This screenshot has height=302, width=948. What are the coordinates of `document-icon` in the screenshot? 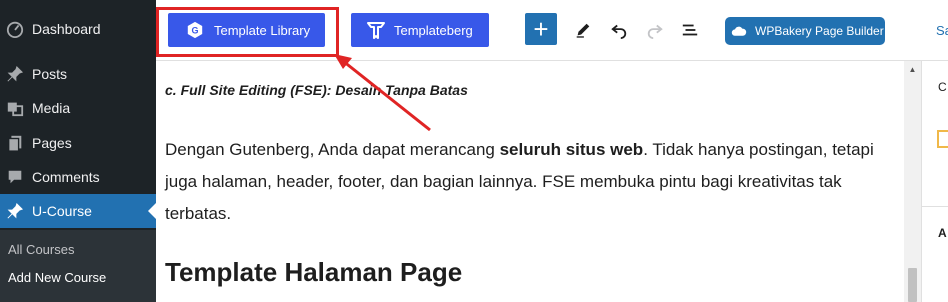 It's located at (942, 139).